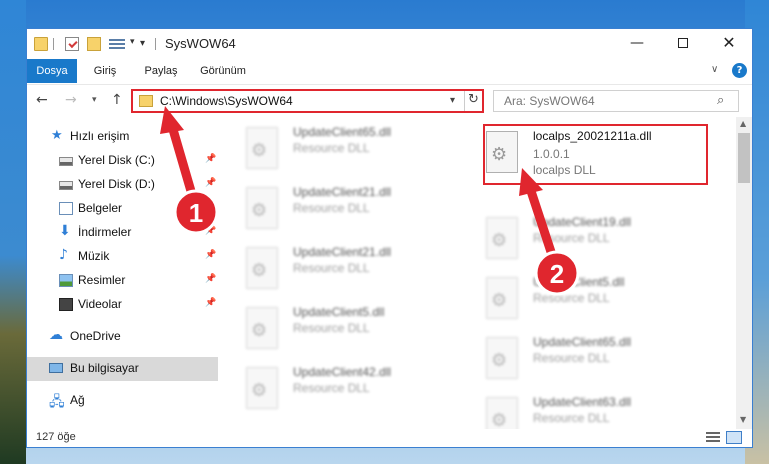  What do you see at coordinates (226, 101) in the screenshot?
I see `address-path: C:\Windows\SysWOW64` at bounding box center [226, 101].